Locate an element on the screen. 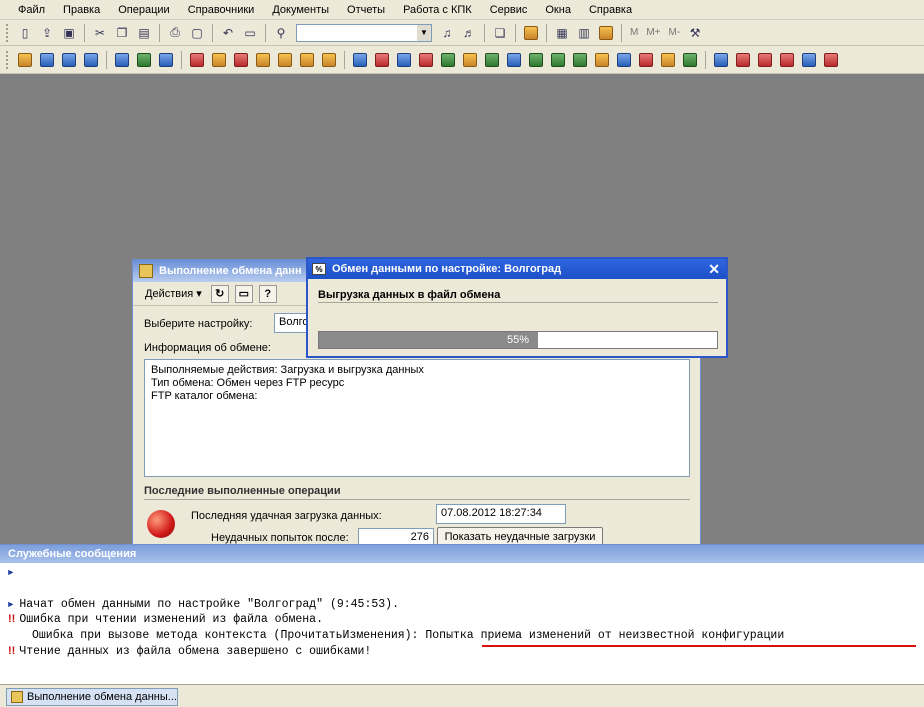  chevron-down-icon: ▼ is located at coordinates (424, 32).